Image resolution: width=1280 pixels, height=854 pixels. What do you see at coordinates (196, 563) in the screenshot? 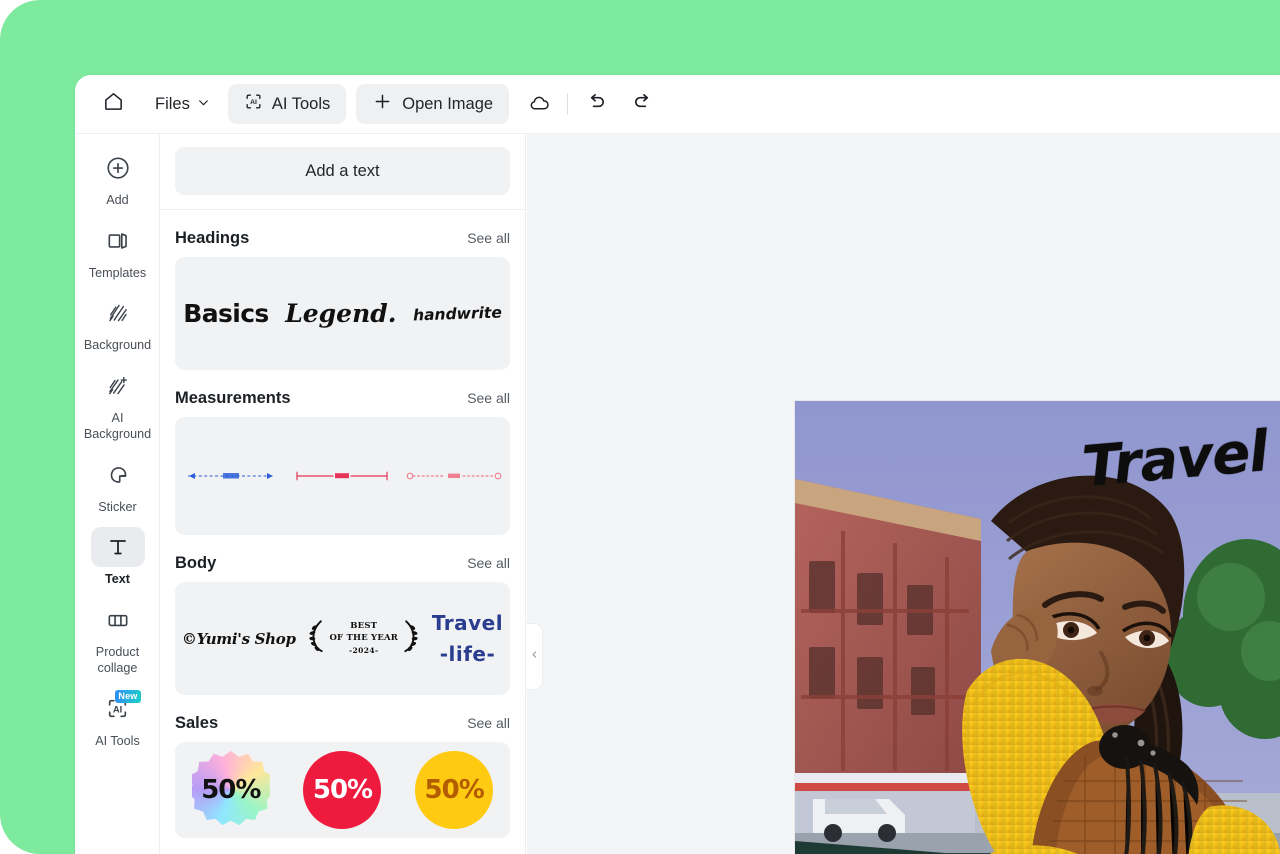
I see `section-title: Body` at bounding box center [196, 563].